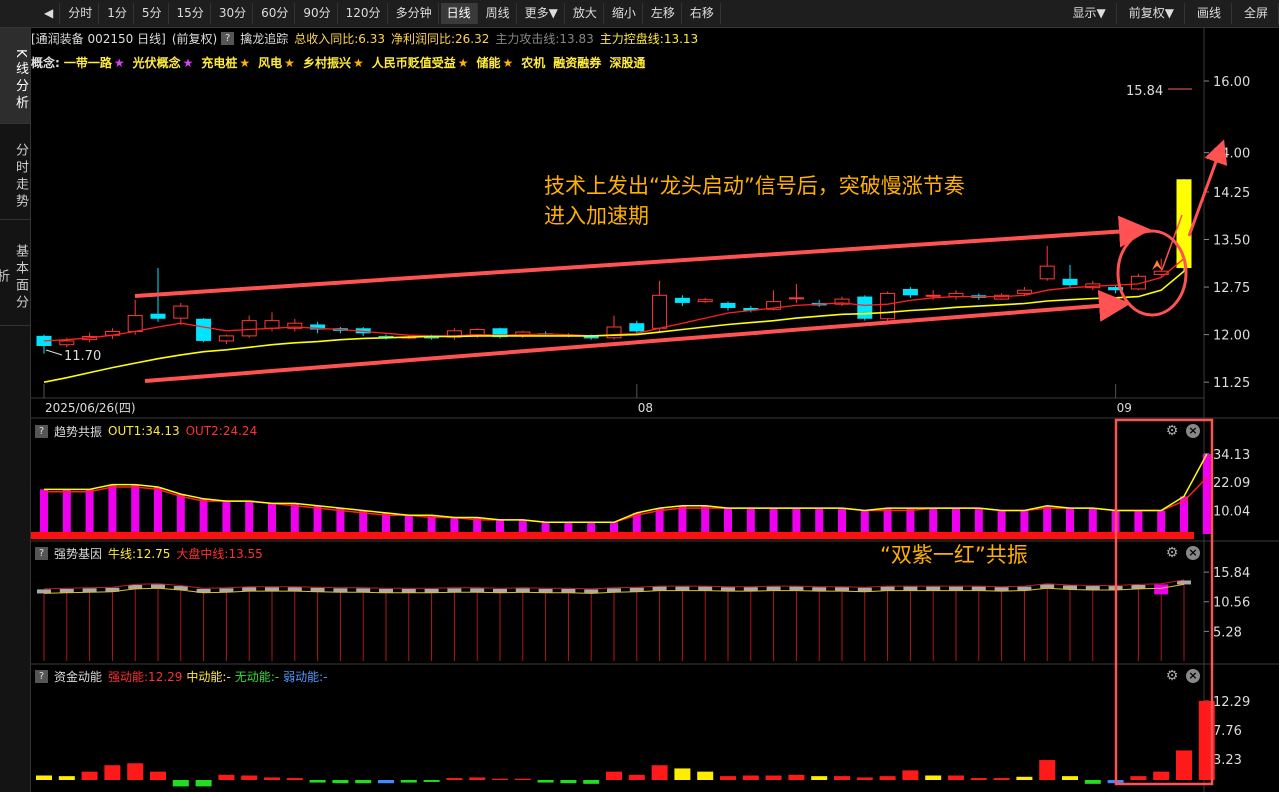 The height and width of the screenshot is (792, 1279). What do you see at coordinates (1256, 13) in the screenshot?
I see `toolbar-right-button: 全屏` at bounding box center [1256, 13].